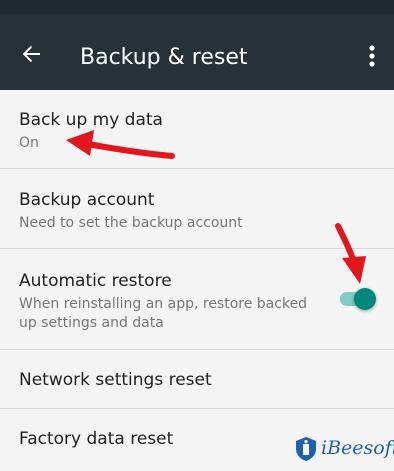 Image resolution: width=394 pixels, height=471 pixels. Describe the element at coordinates (365, 299) in the screenshot. I see `toggle-thumb` at that location.